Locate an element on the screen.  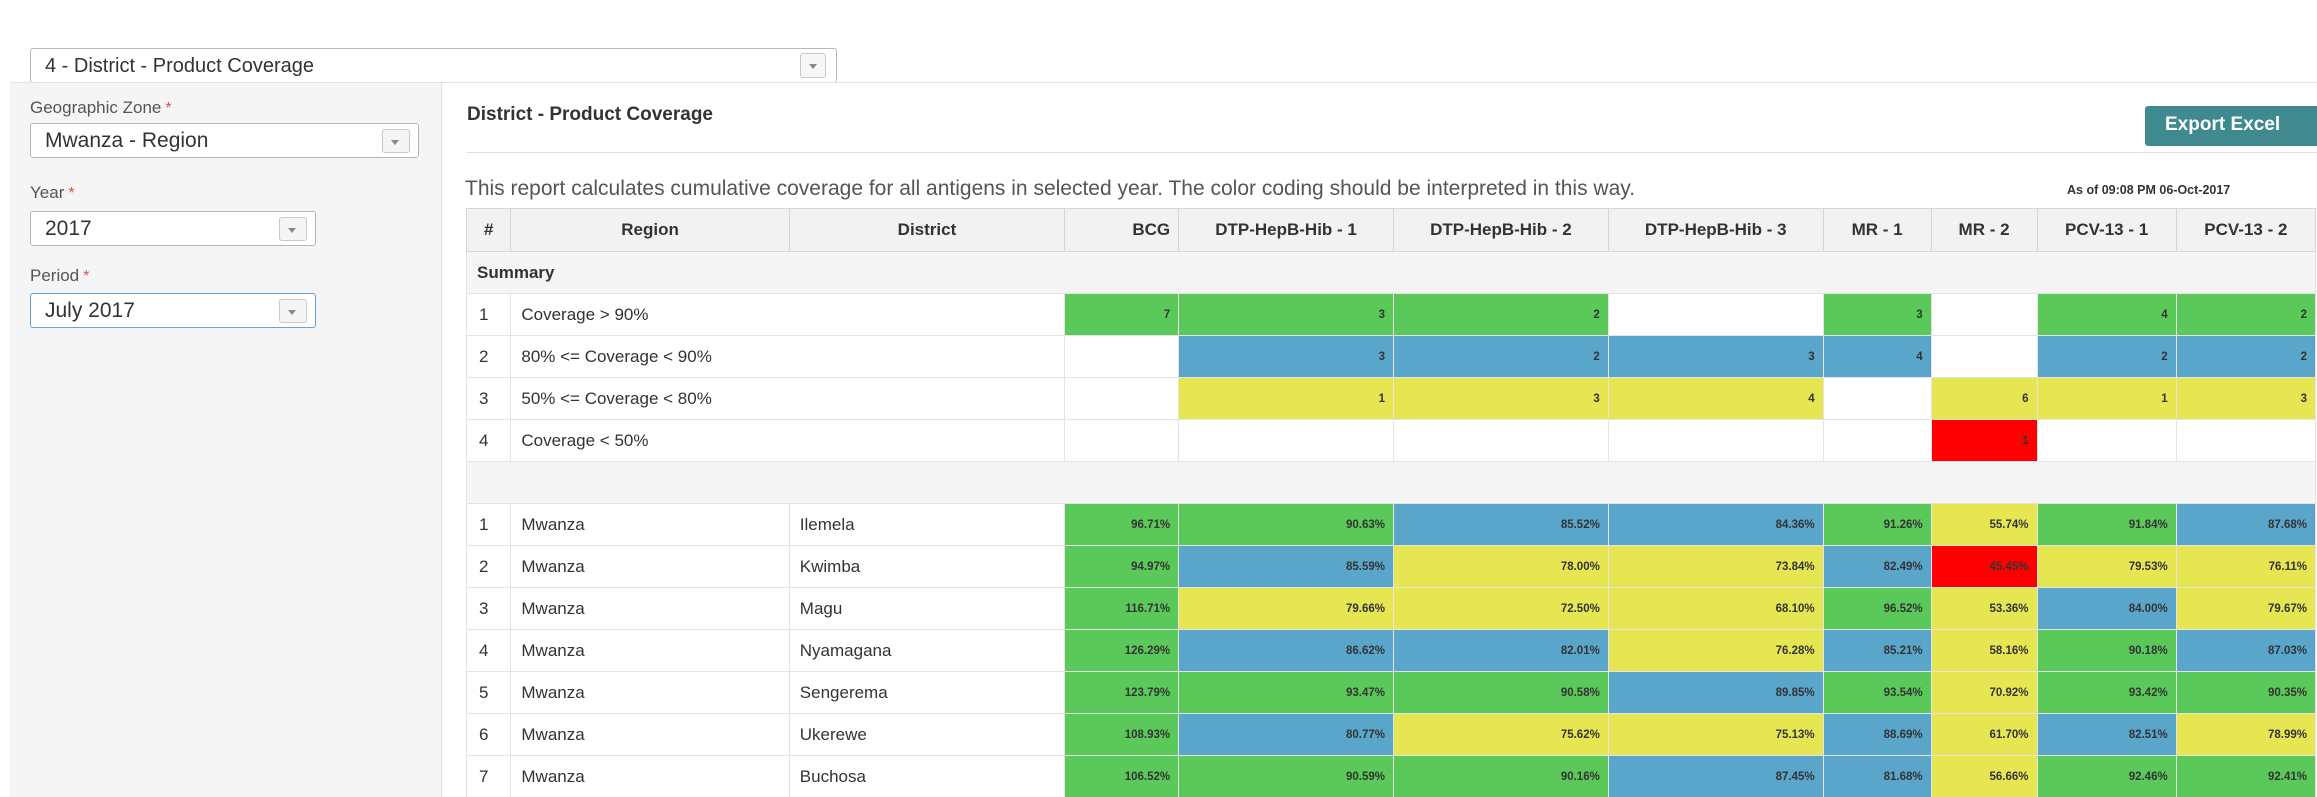
spacer-cell is located at coordinates (1391, 482).